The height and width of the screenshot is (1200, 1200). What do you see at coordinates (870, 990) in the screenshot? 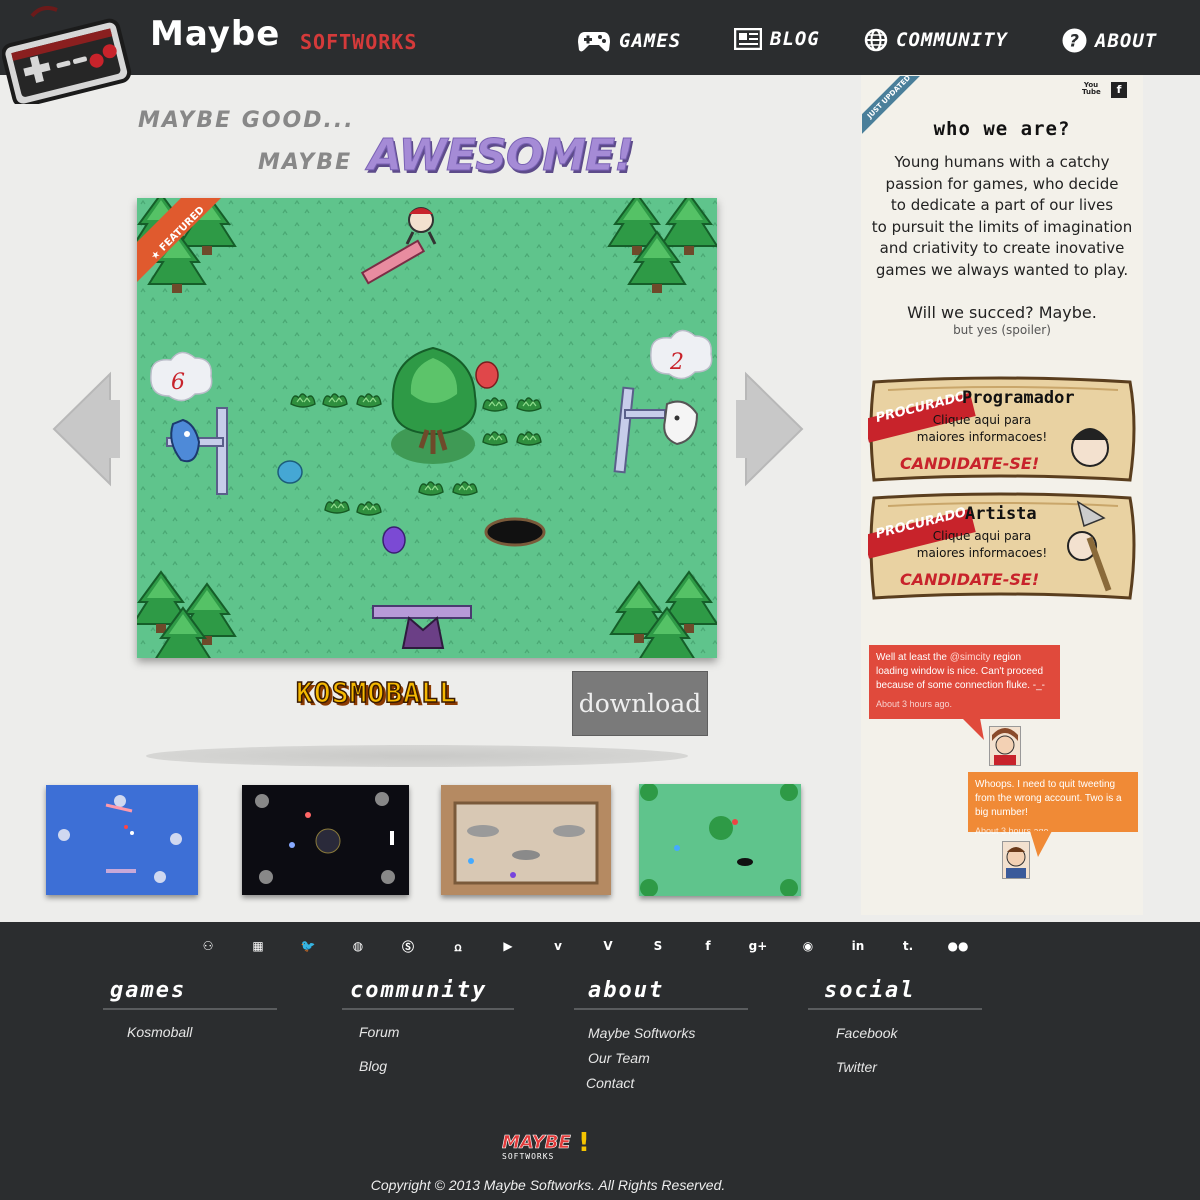
I see `footer-heading-social: social` at bounding box center [870, 990].